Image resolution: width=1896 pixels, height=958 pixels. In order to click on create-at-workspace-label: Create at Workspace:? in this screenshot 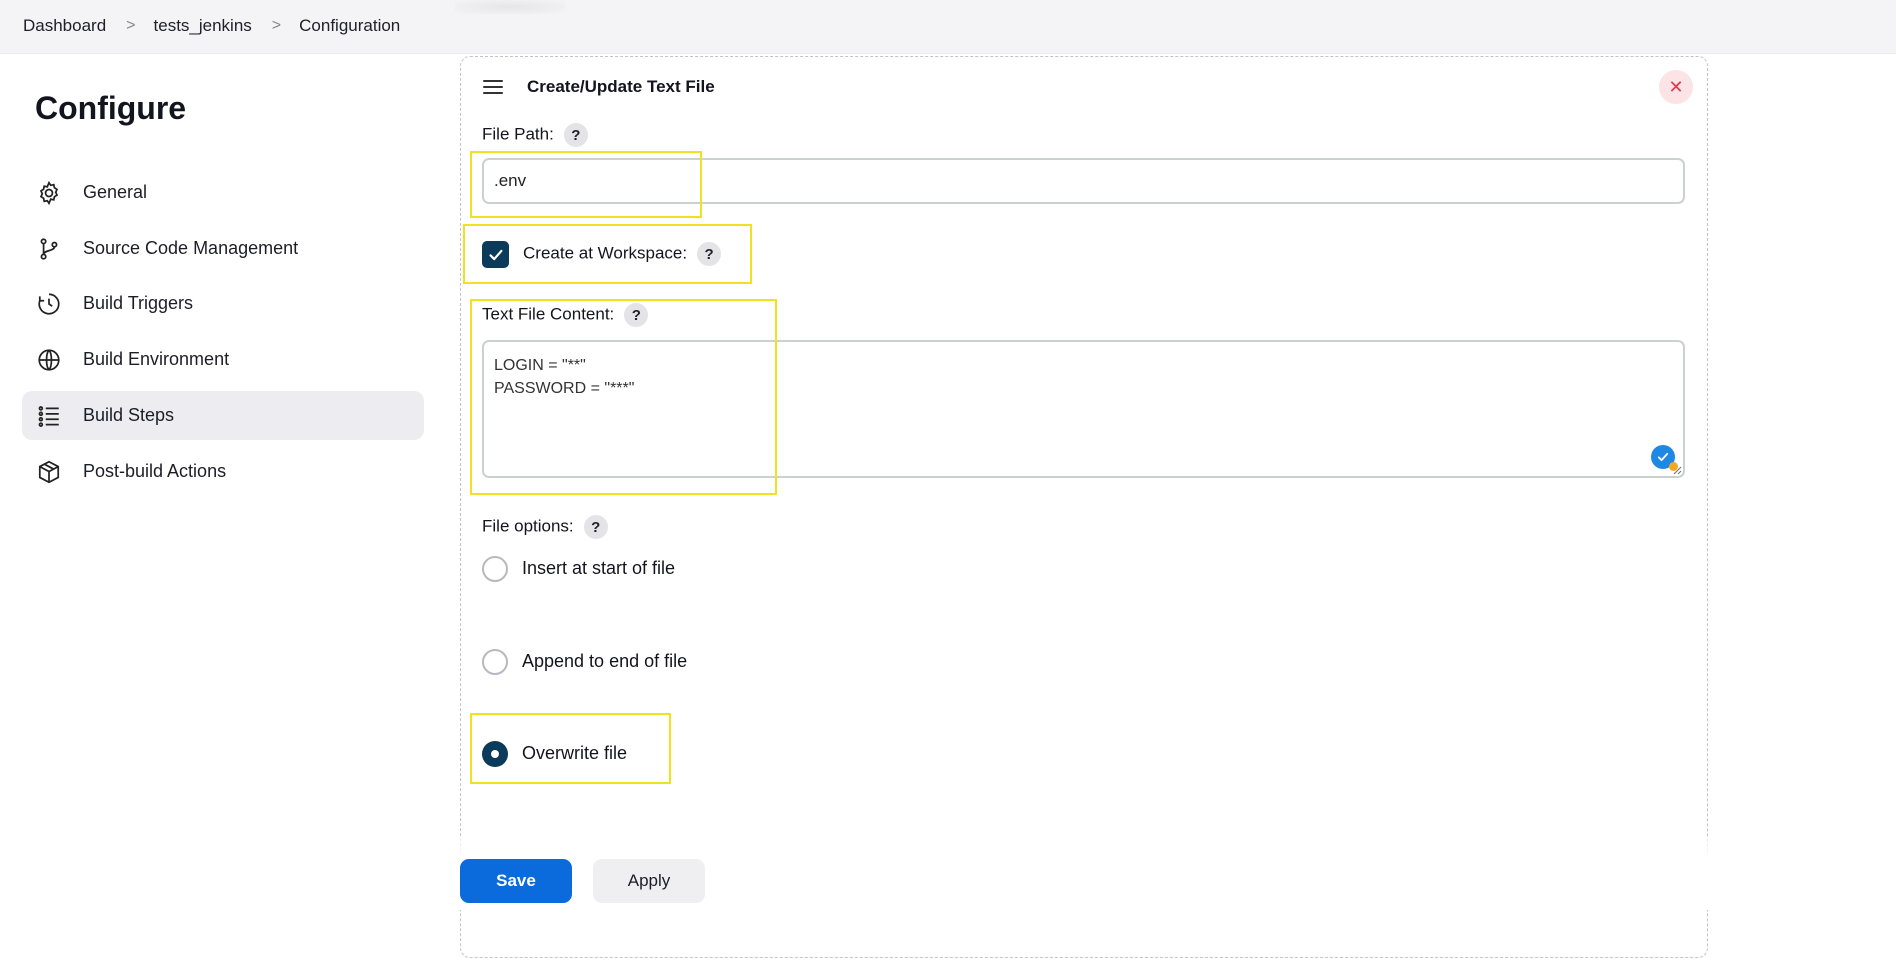, I will do `click(622, 254)`.